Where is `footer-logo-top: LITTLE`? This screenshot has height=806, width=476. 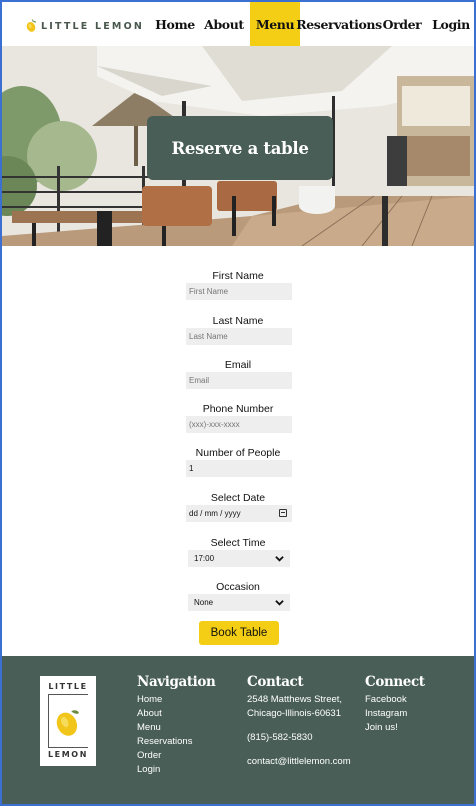 footer-logo-top: LITTLE is located at coordinates (68, 686).